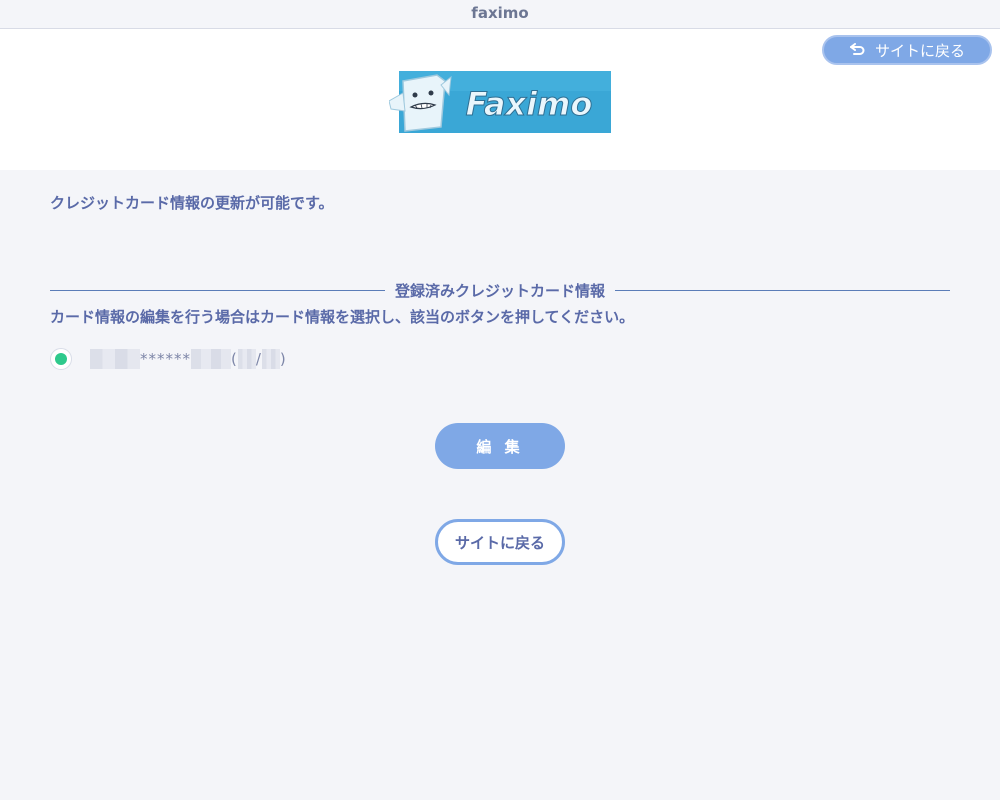 The height and width of the screenshot is (800, 1000). What do you see at coordinates (234, 359) in the screenshot?
I see `card-expiry-open: (` at bounding box center [234, 359].